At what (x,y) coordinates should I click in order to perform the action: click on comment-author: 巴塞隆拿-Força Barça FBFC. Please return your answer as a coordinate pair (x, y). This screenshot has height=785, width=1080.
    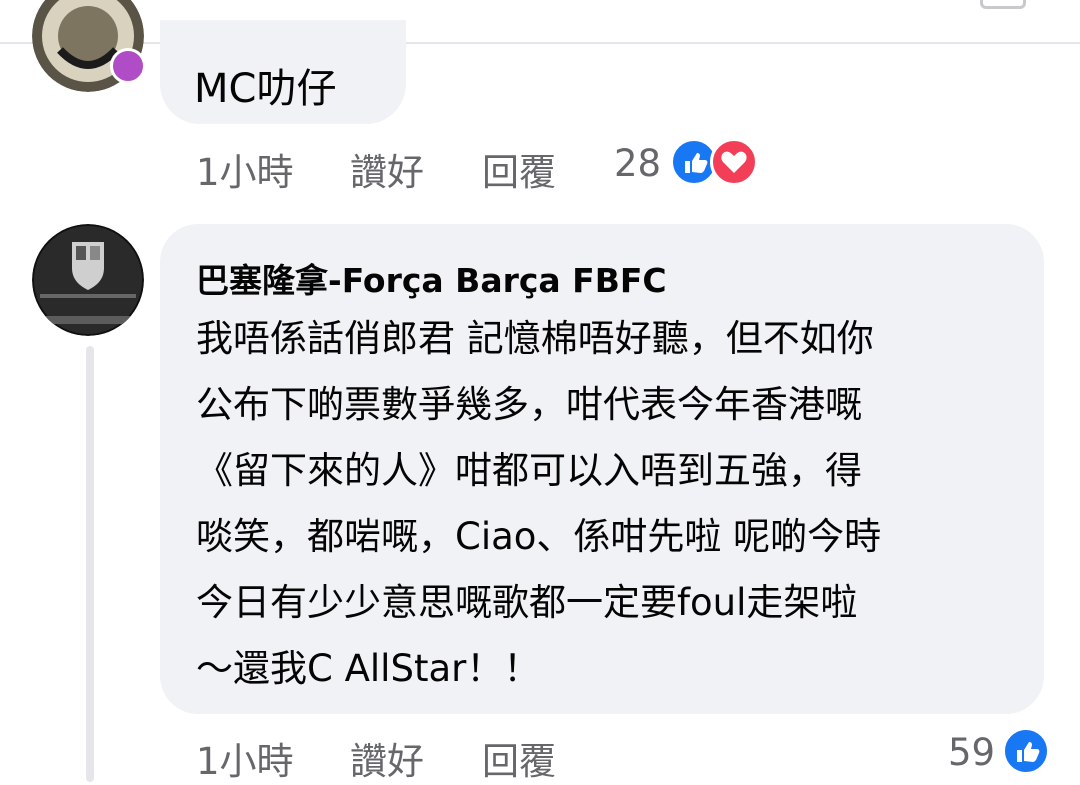
    Looking at the image, I should click on (431, 278).